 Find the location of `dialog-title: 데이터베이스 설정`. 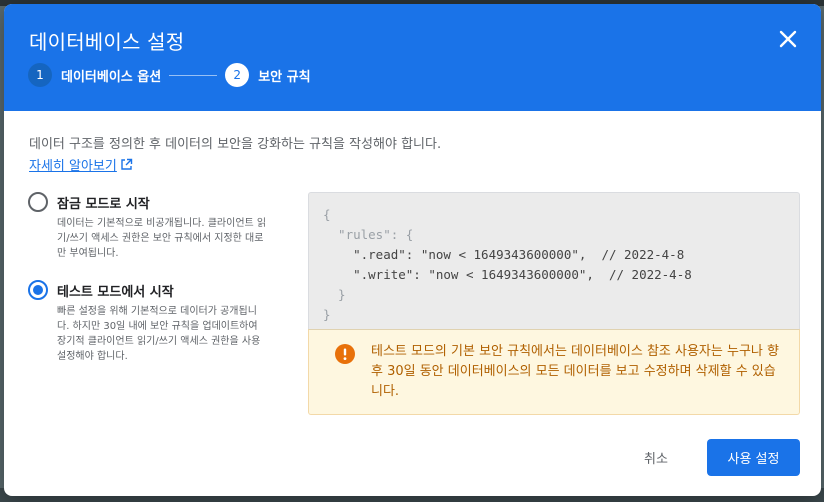

dialog-title: 데이터베이스 설정 is located at coordinates (107, 42).